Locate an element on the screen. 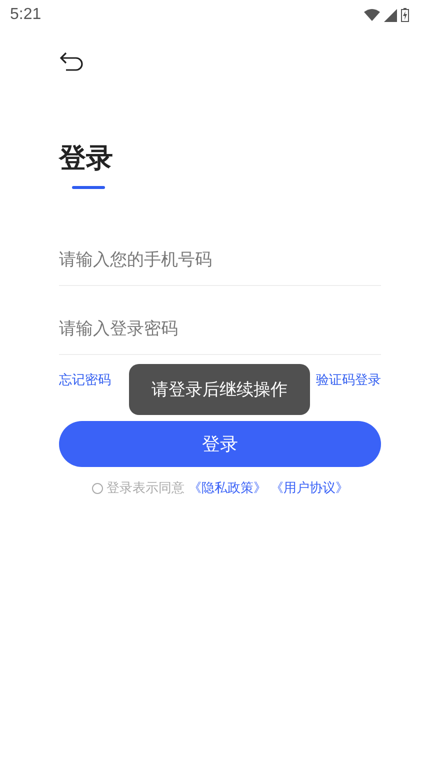  privacy-link: 《隐私政策》 is located at coordinates (227, 488).